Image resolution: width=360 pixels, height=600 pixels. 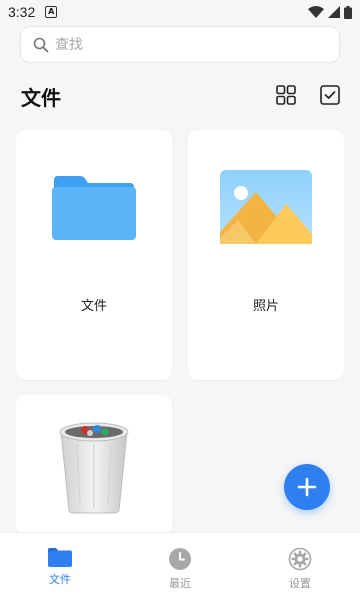 What do you see at coordinates (22, 12) in the screenshot?
I see `status-time: 3:32` at bounding box center [22, 12].